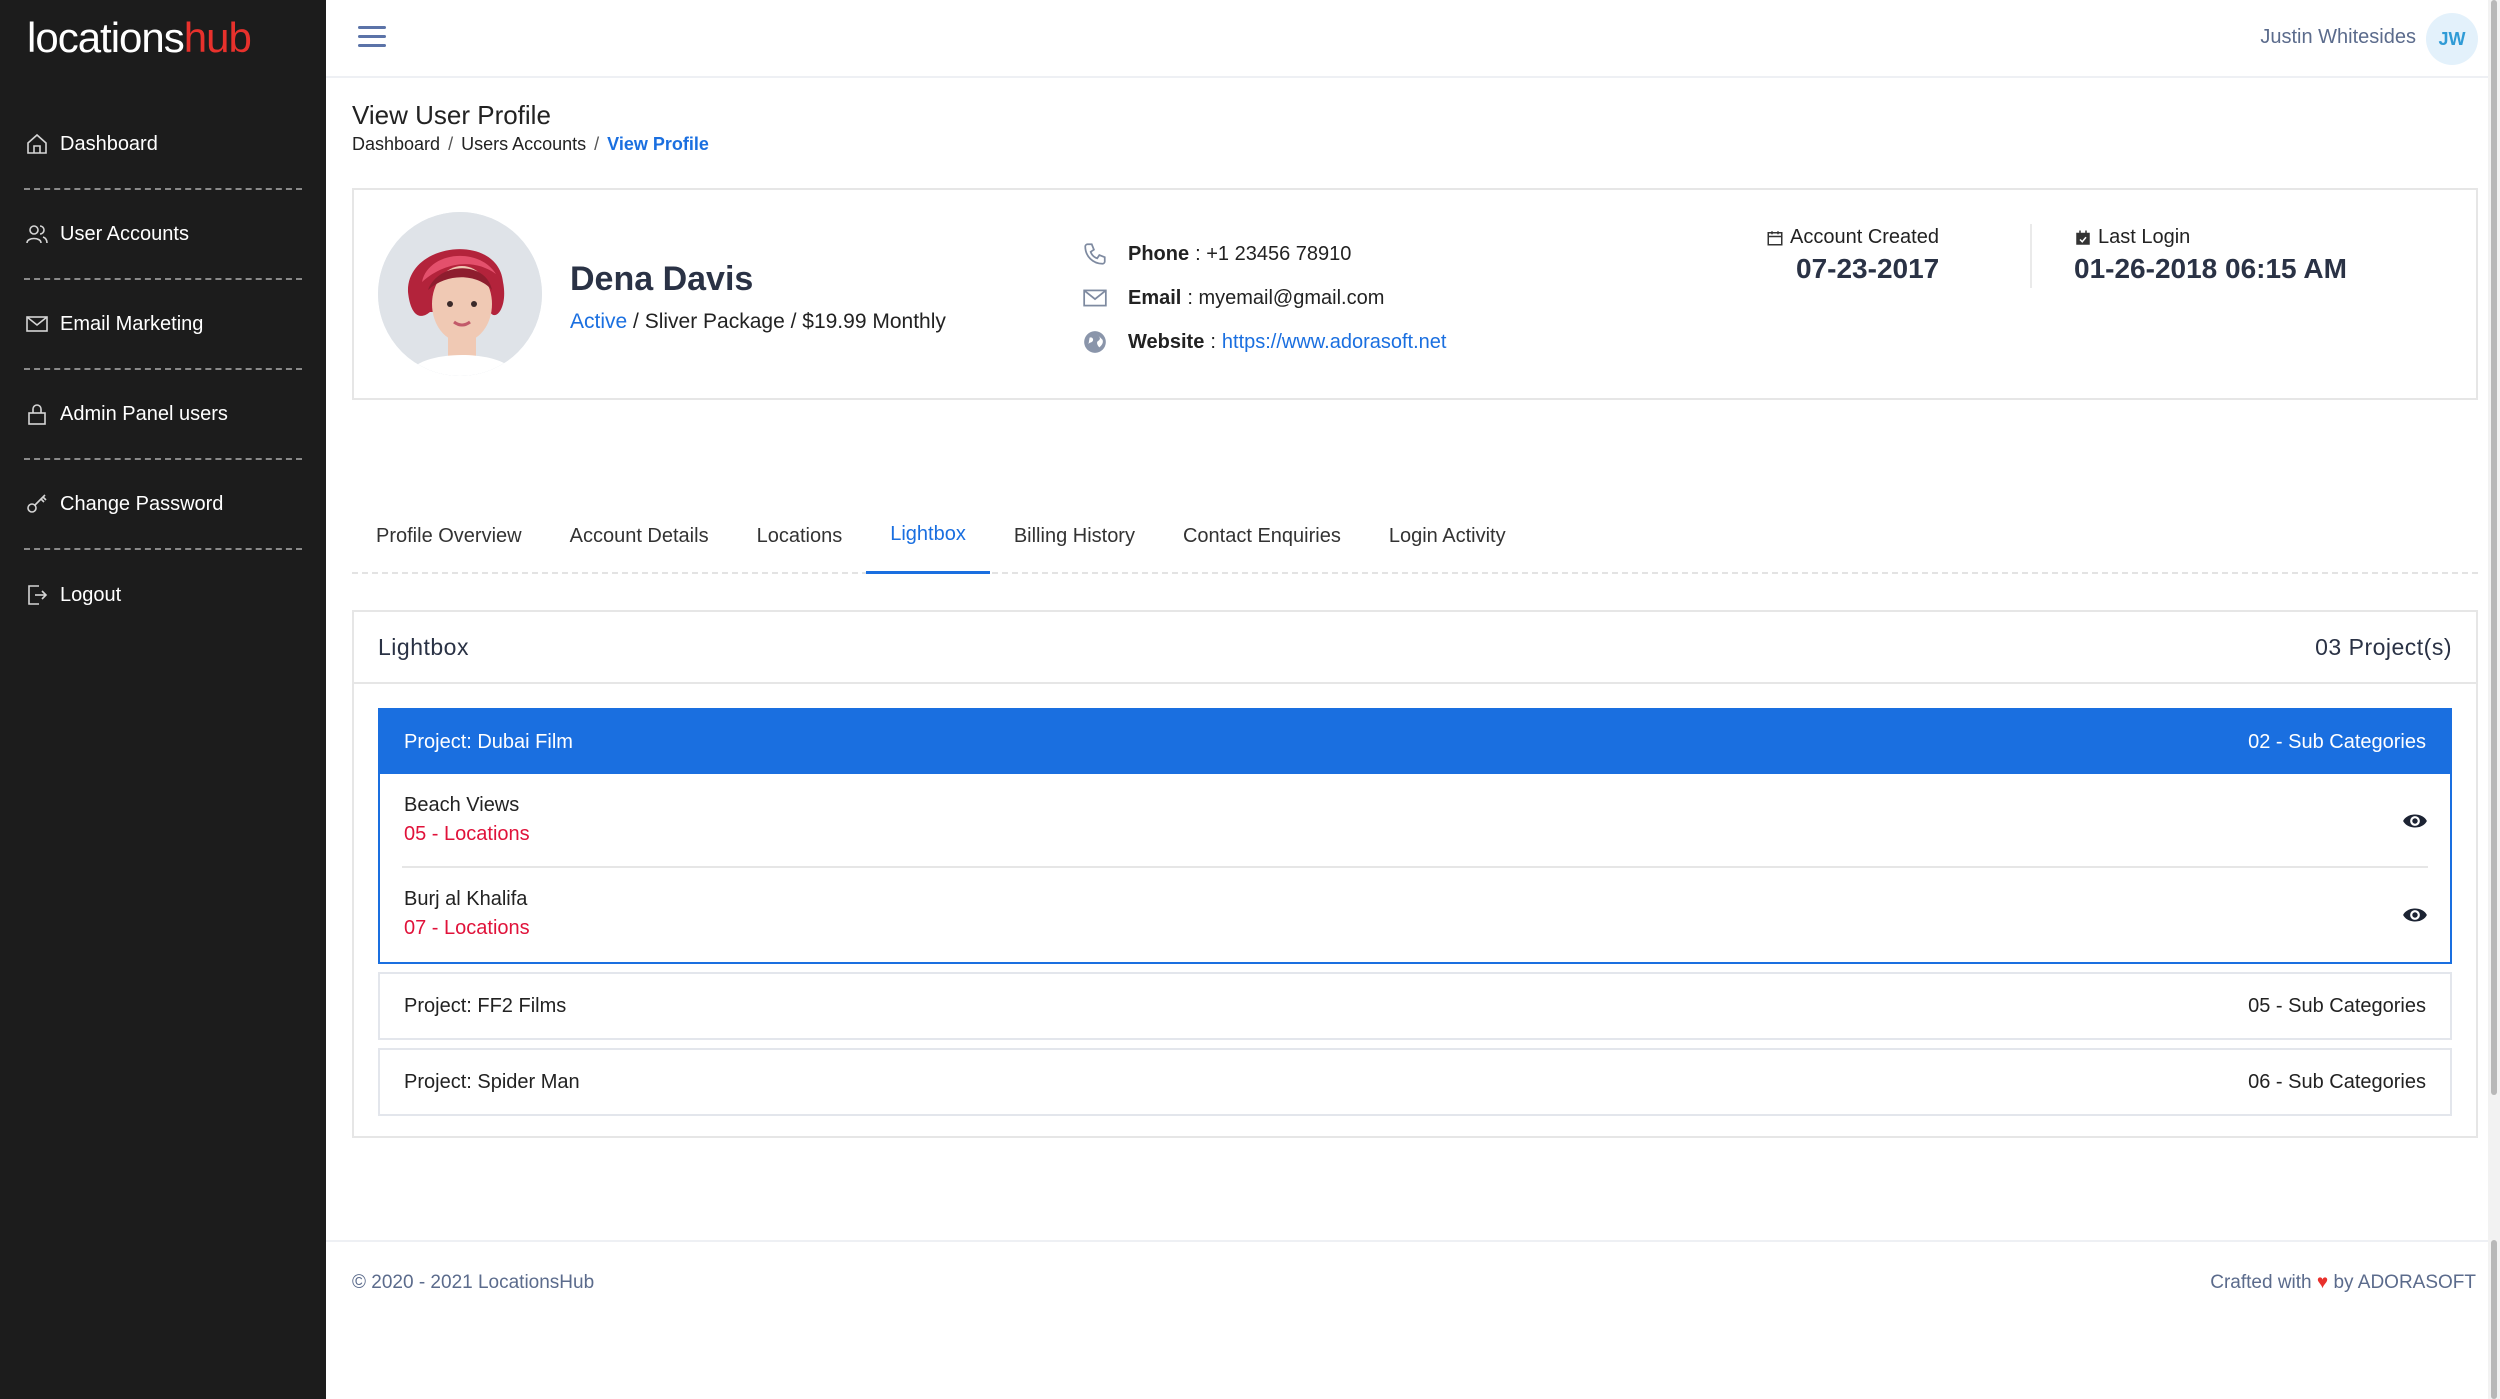 This screenshot has width=2500, height=1399. Describe the element at coordinates (1159, 253) in the screenshot. I see `phone-label: Phone` at that location.